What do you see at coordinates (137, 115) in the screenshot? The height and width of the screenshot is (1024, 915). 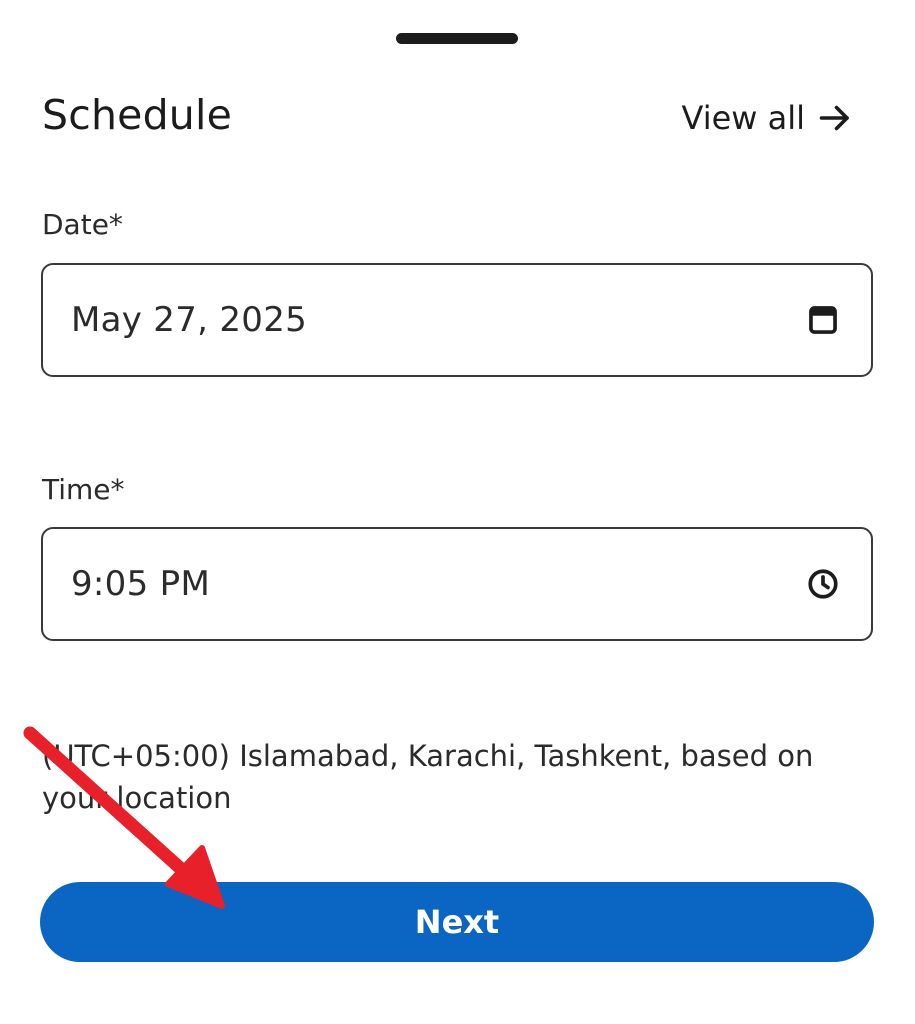 I see `sheet-title: Schedule` at bounding box center [137, 115].